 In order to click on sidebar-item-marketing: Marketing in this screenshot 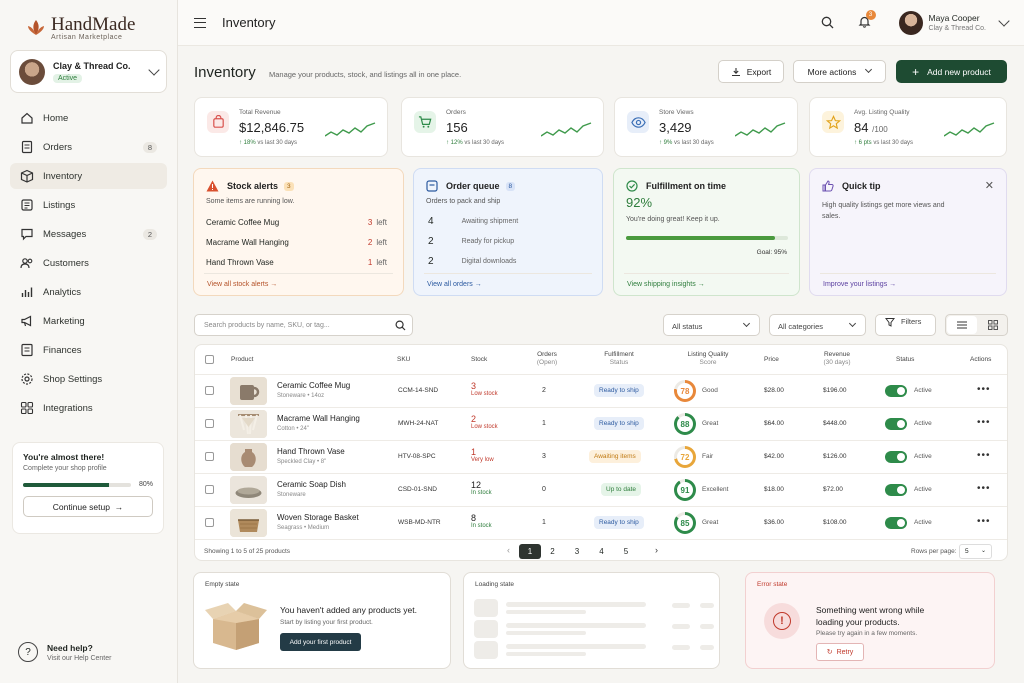, I will do `click(88, 321)`.